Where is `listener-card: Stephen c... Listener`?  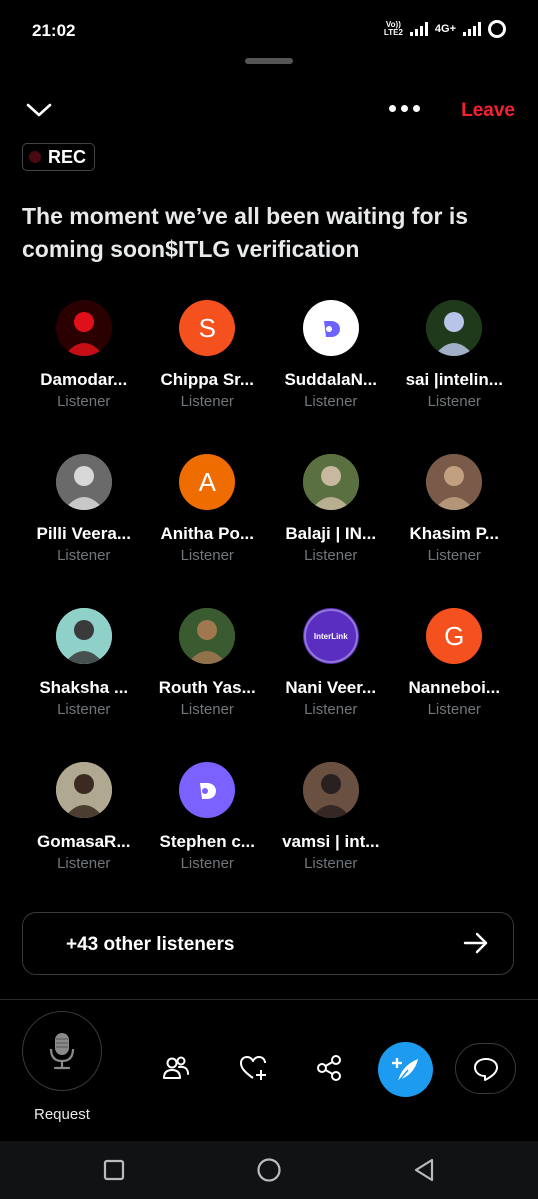 listener-card: Stephen c... Listener is located at coordinates (208, 817).